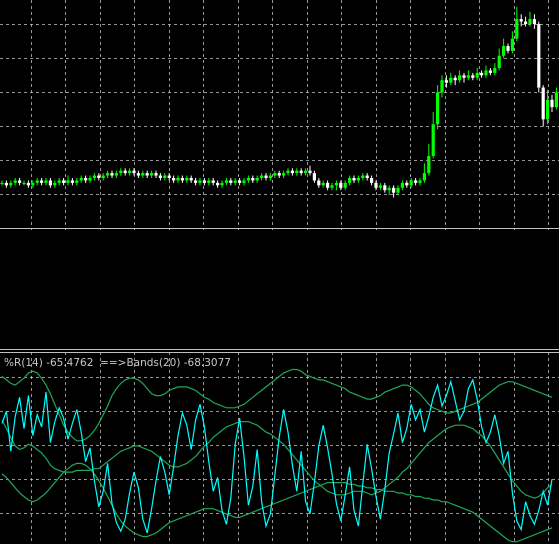 This screenshot has height=544, width=559. What do you see at coordinates (279, 349) in the screenshot?
I see `pane-splitter` at bounding box center [279, 349].